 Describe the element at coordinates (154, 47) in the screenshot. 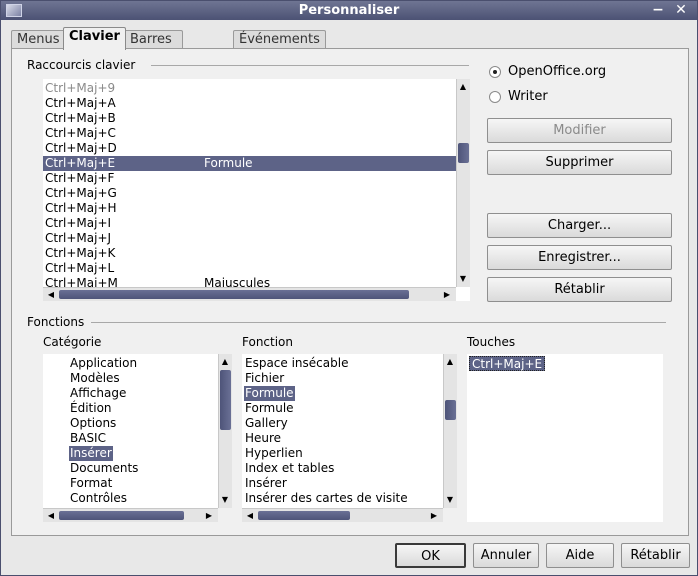

I see `tab-barres-outils: Barres d'outils` at that location.